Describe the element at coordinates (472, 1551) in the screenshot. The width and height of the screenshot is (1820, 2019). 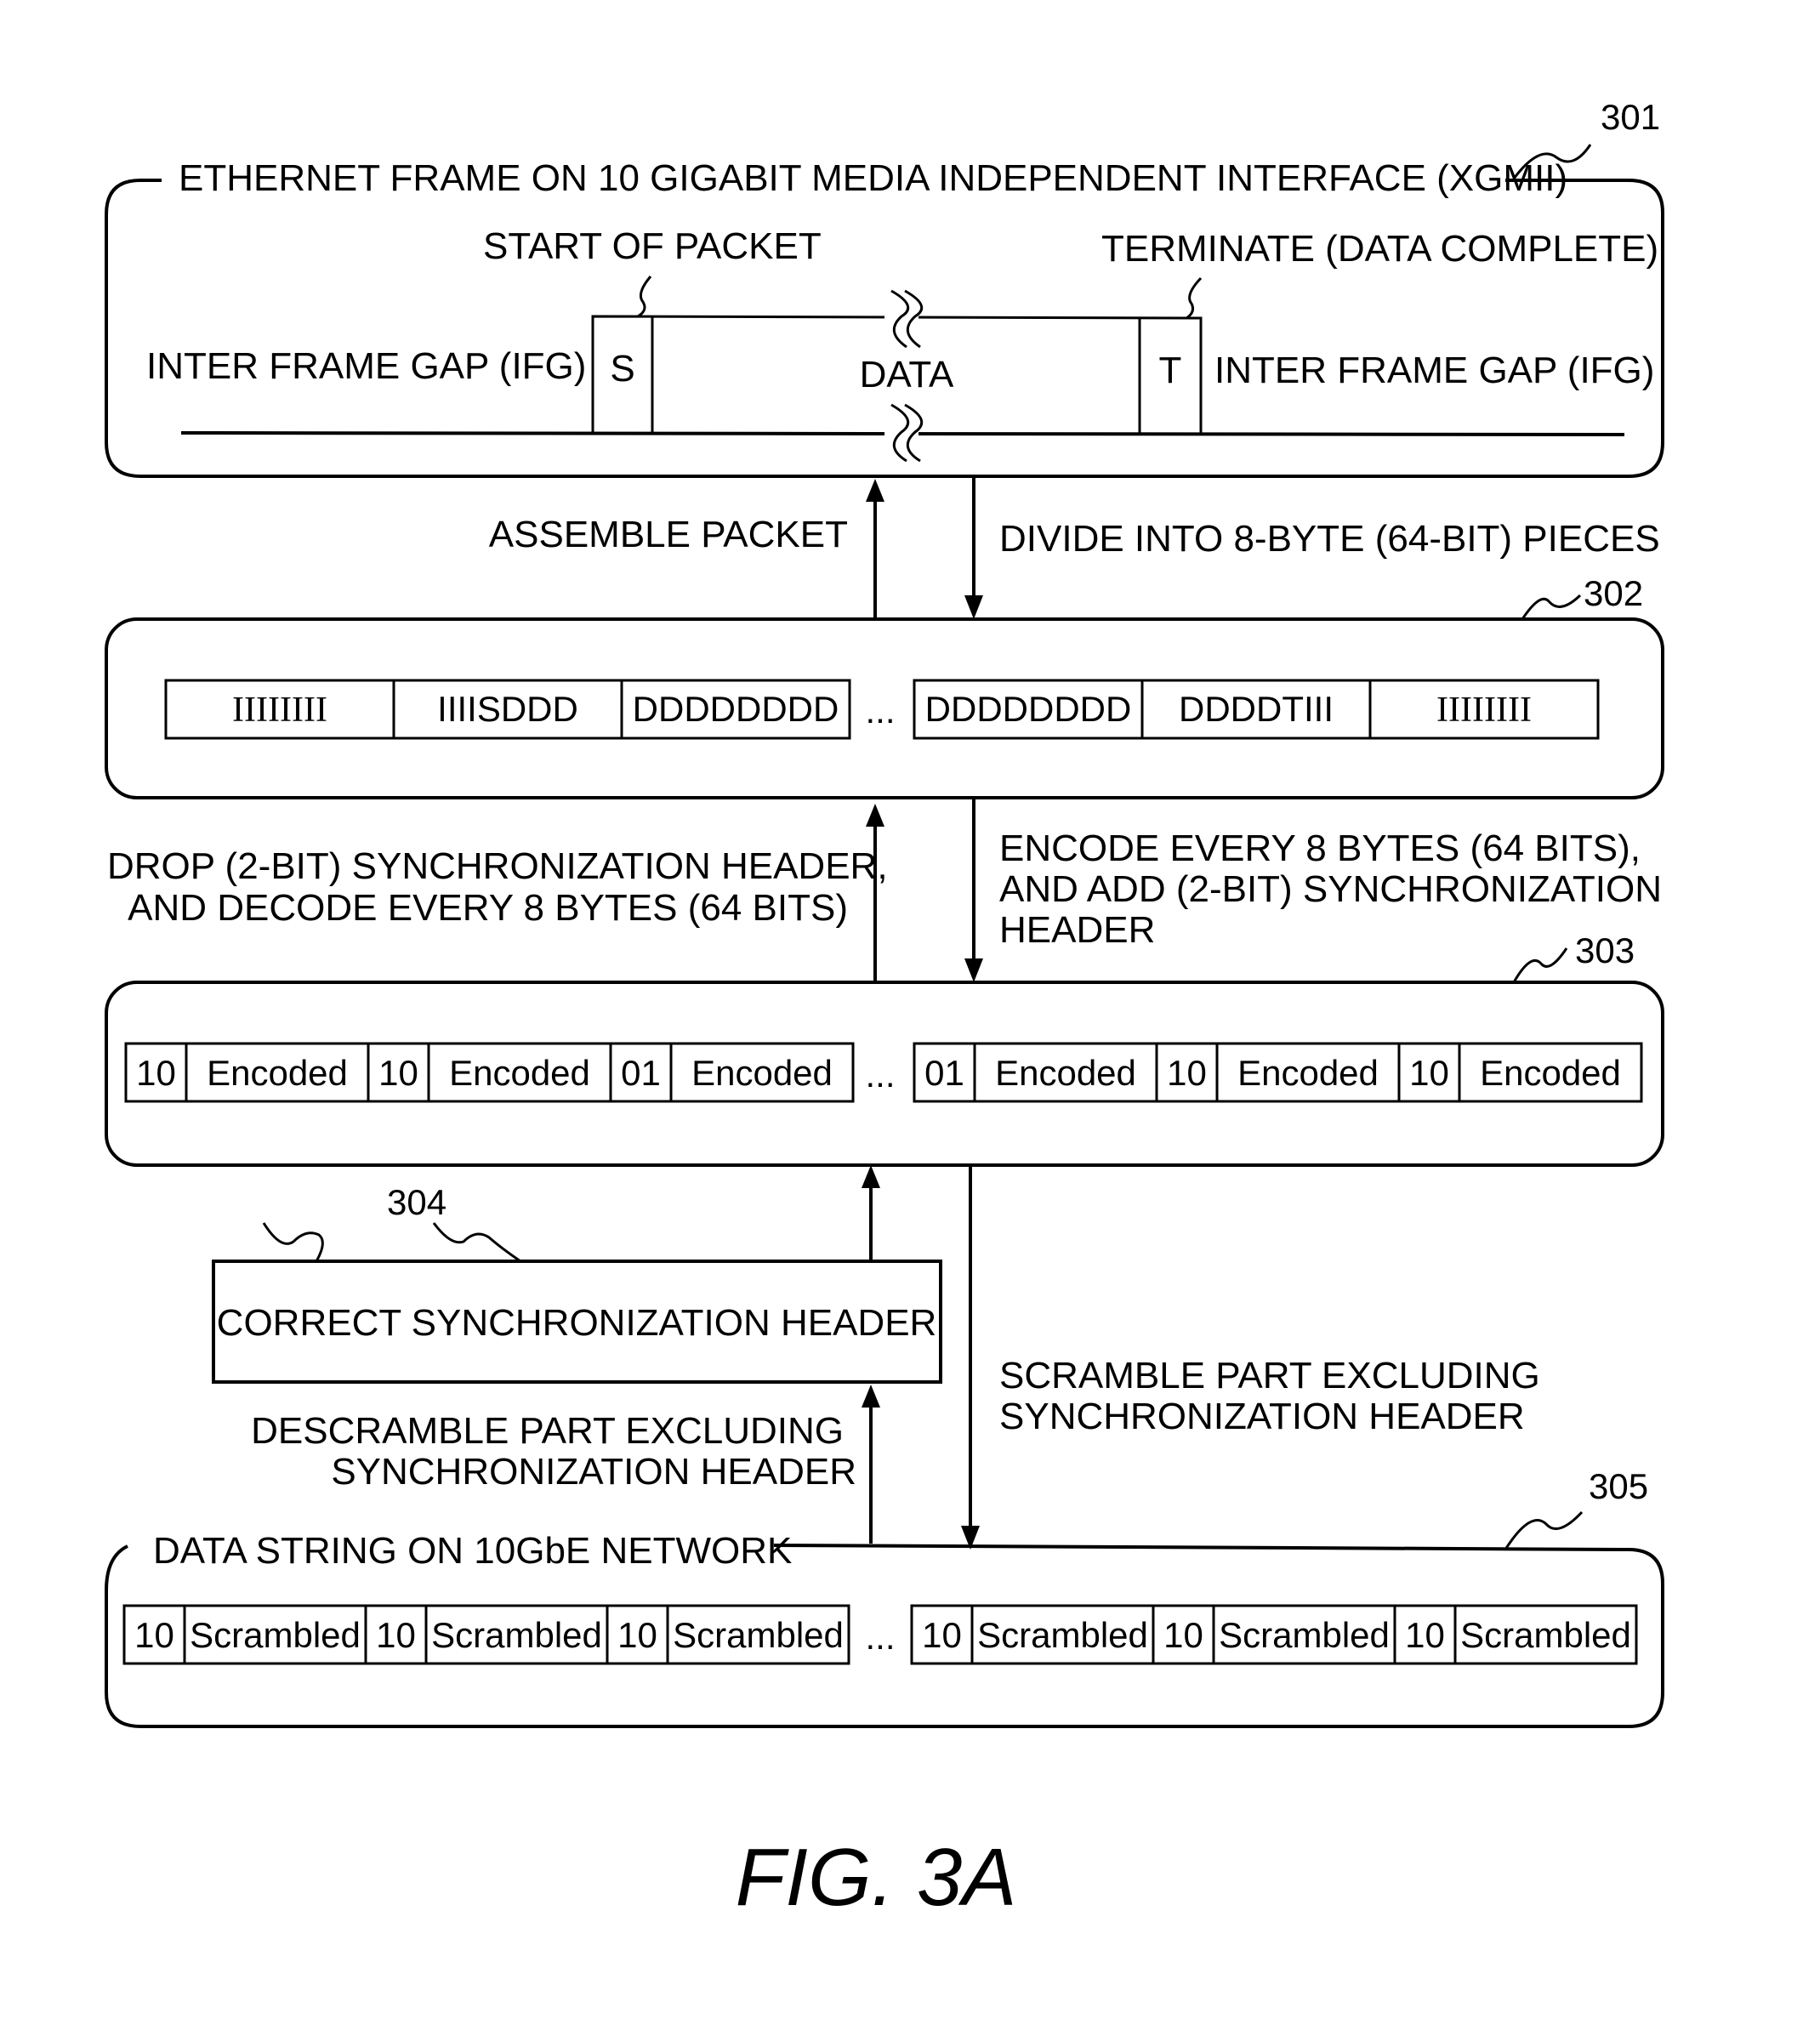
I see `block-305-title: DATA STRING ON 10GbE NETWORK` at that location.